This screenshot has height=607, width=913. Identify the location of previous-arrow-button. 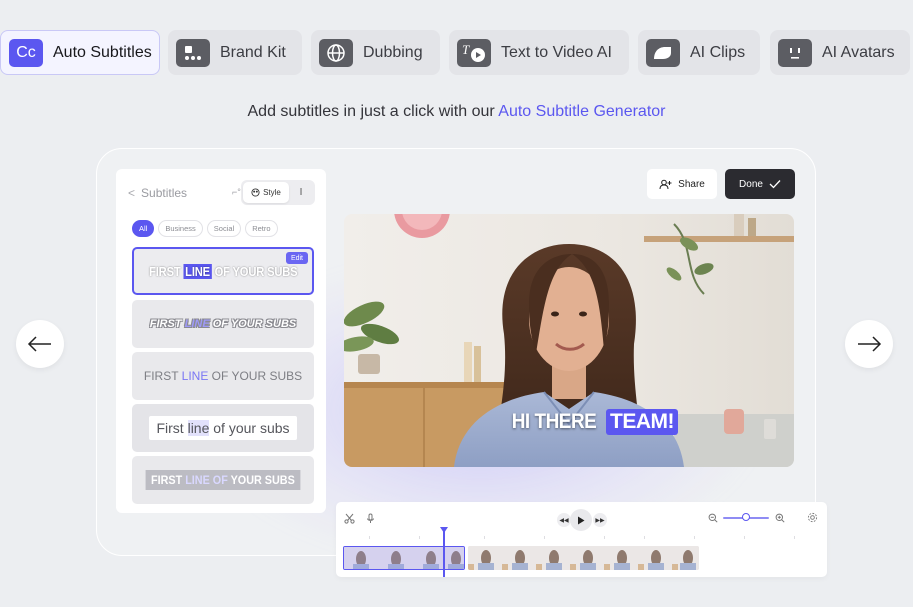
(40, 344).